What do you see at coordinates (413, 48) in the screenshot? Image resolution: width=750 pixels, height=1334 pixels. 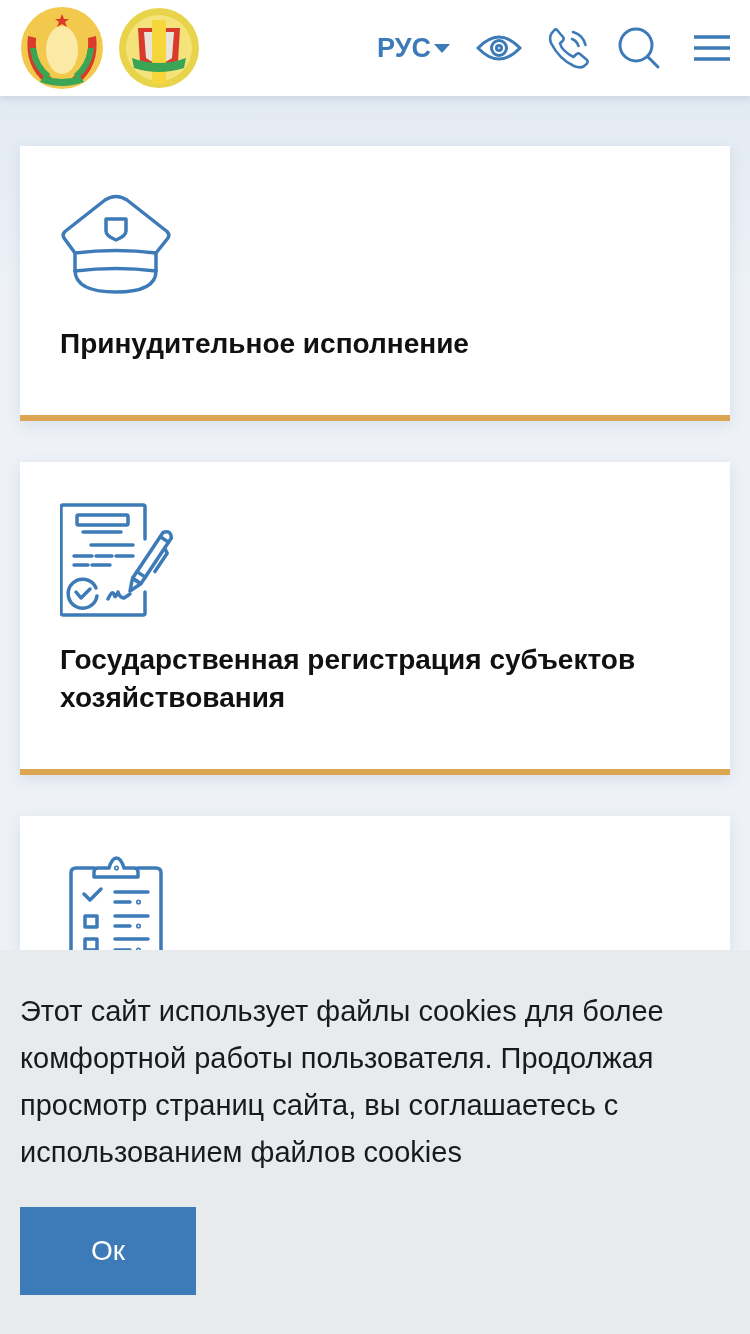 I see `language-selector: РУС` at bounding box center [413, 48].